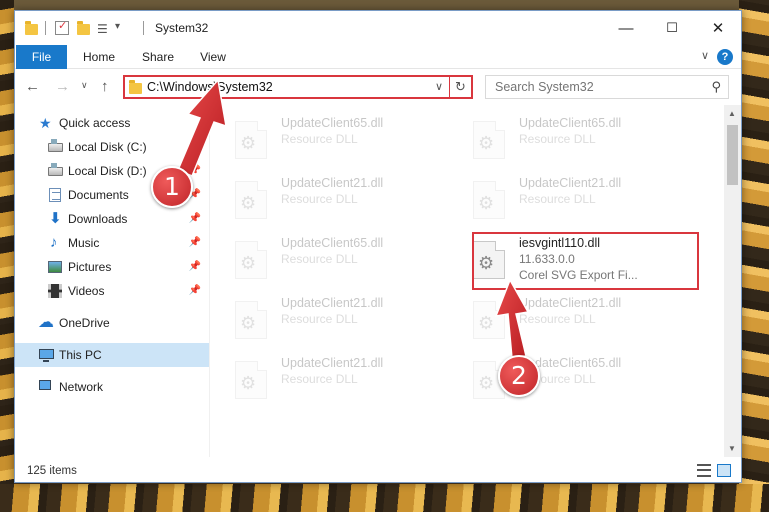 The width and height of the screenshot is (769, 512). What do you see at coordinates (519, 376) in the screenshot?
I see `step-2-badge: 2` at bounding box center [519, 376].